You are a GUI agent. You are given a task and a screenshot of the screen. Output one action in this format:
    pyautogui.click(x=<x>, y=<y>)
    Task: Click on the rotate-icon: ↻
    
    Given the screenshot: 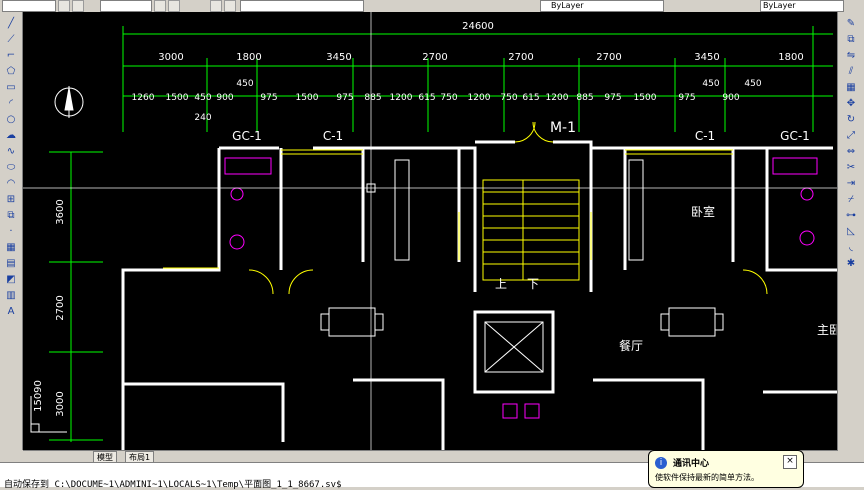 What is the action you would take?
    pyautogui.click(x=851, y=120)
    